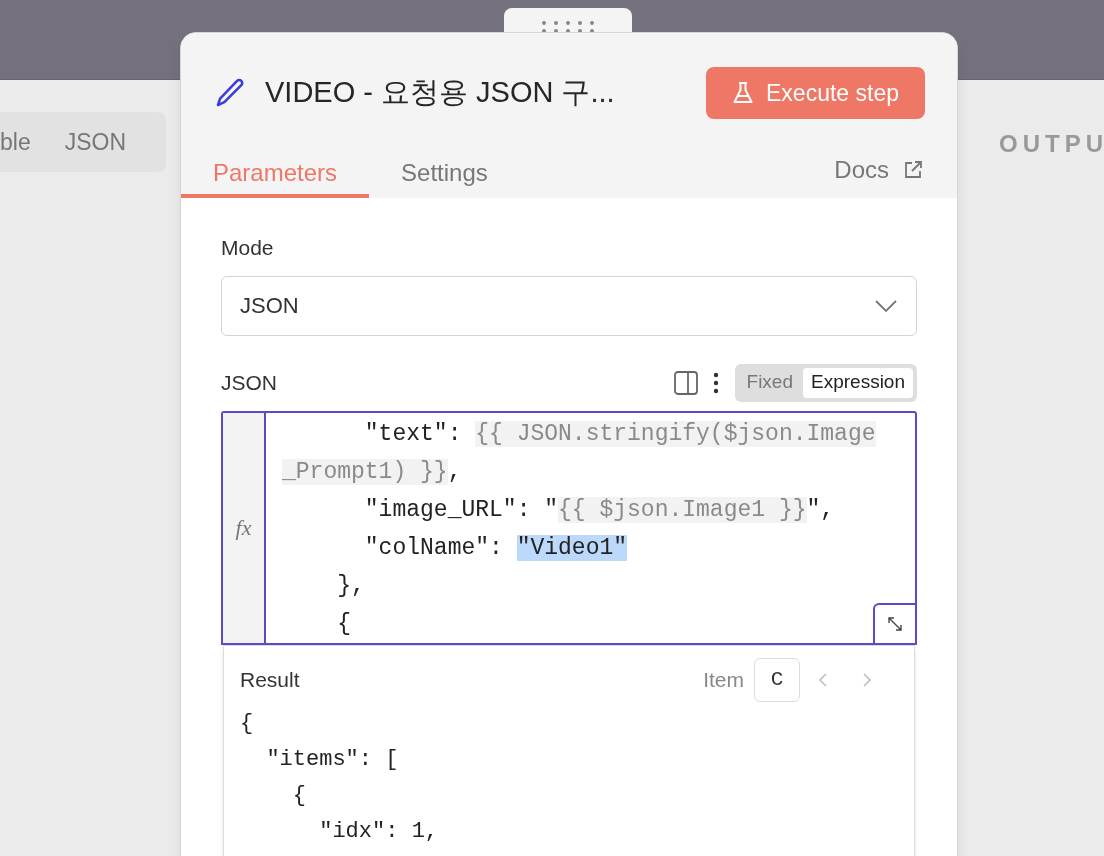  What do you see at coordinates (568, 26) in the screenshot?
I see `grip-icon` at bounding box center [568, 26].